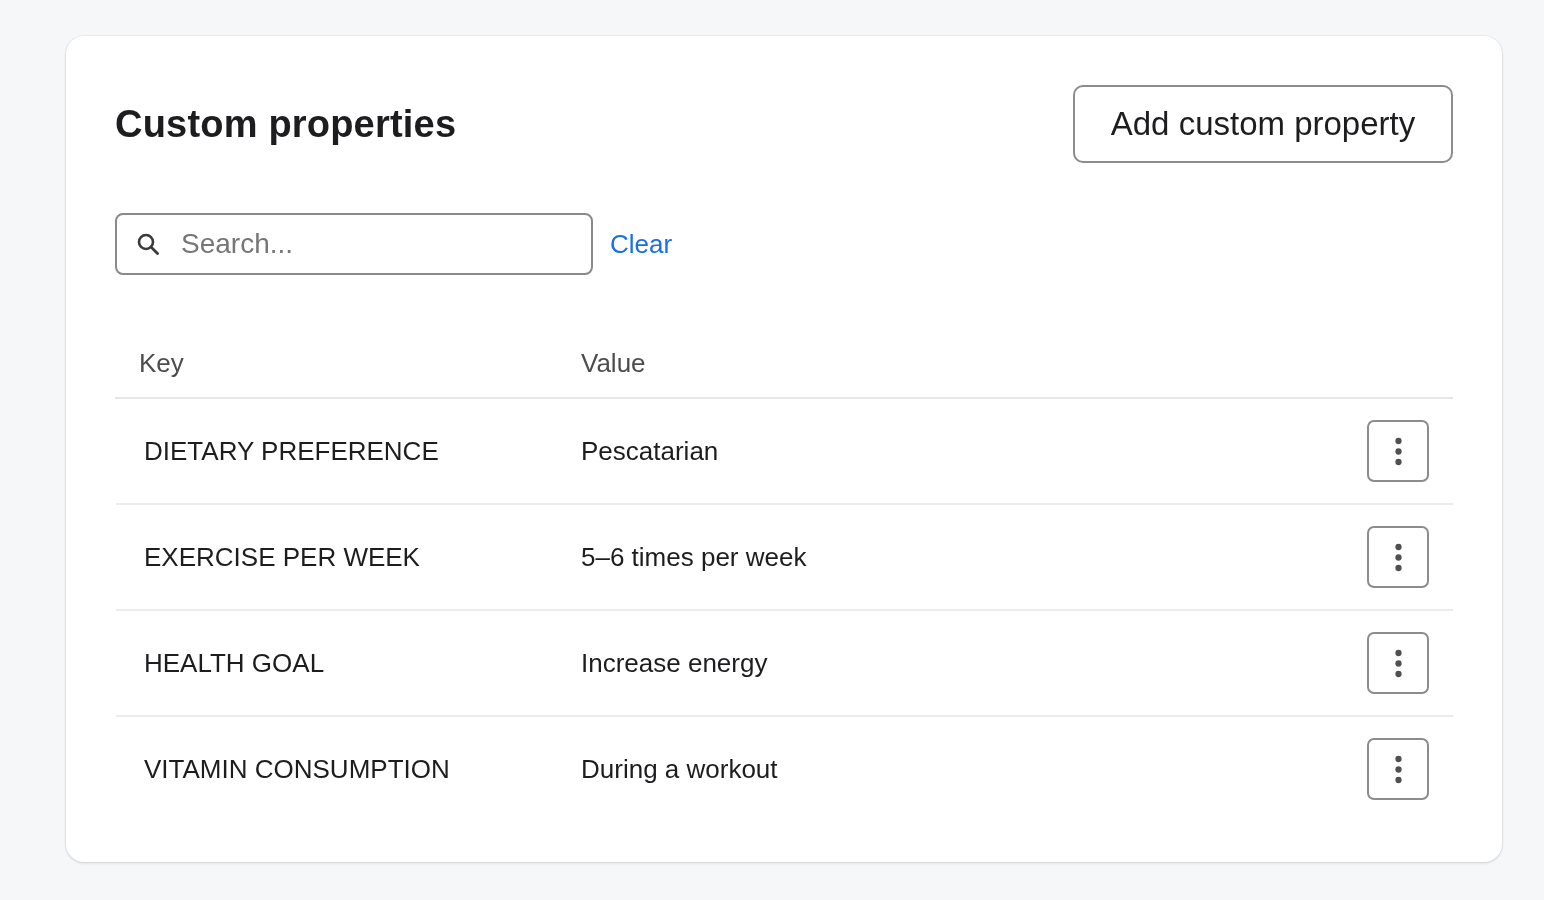 This screenshot has width=1544, height=900. I want to click on table-cell-text: VITAMIN CONSUMPTION, so click(297, 769).